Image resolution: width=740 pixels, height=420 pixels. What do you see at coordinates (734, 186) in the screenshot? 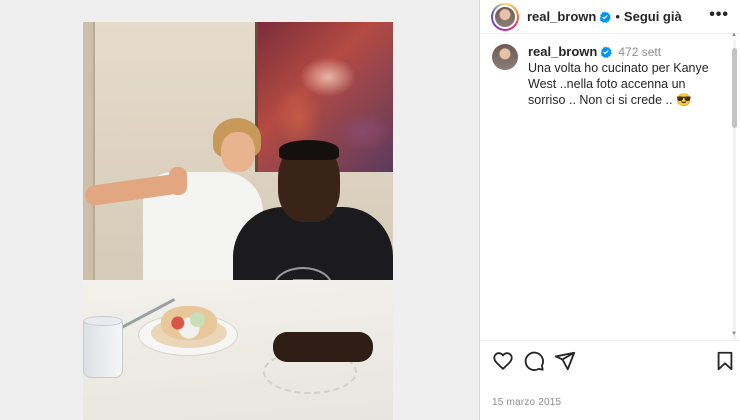
I see `comments-scrollbar: ▲ ▼` at bounding box center [734, 186].